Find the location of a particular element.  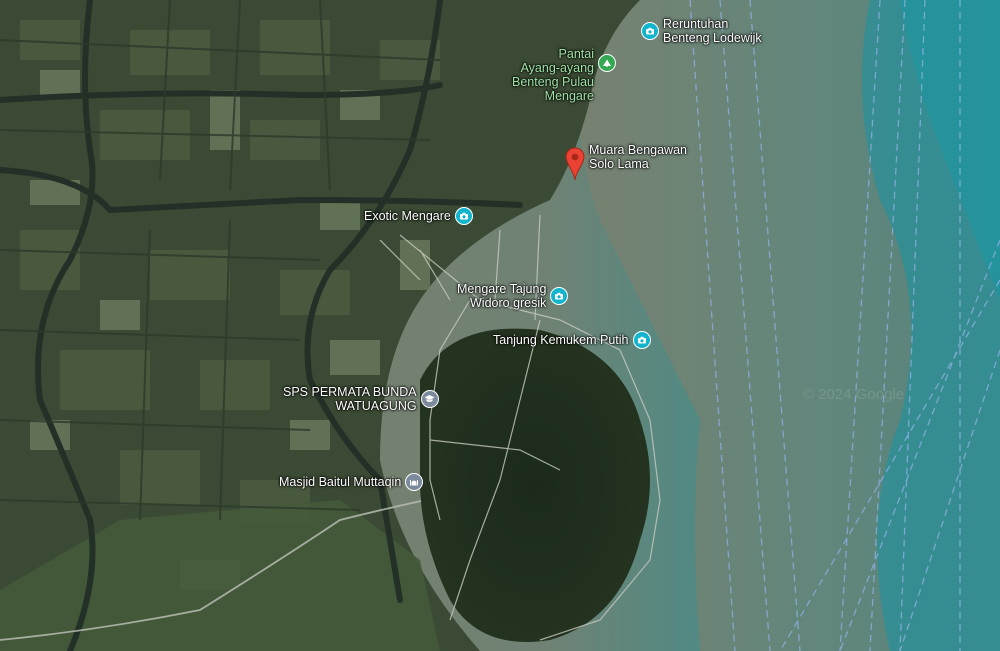

poi-label-line: SPS PERMATA BUNDA is located at coordinates (350, 392).